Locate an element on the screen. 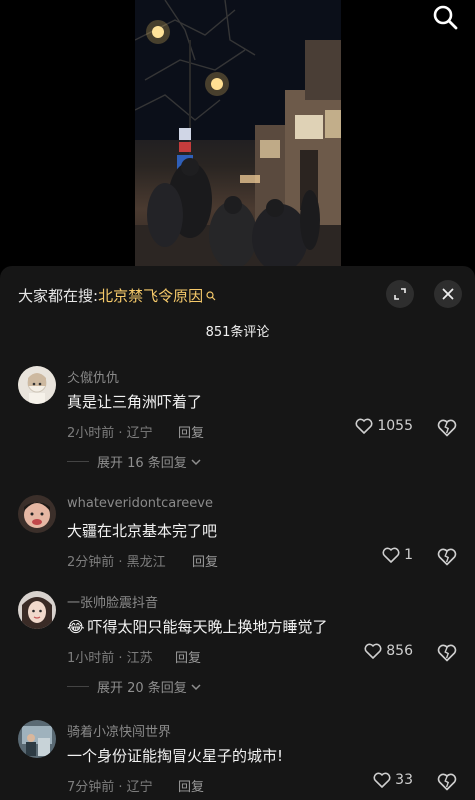  close-sheet-button is located at coordinates (448, 294).